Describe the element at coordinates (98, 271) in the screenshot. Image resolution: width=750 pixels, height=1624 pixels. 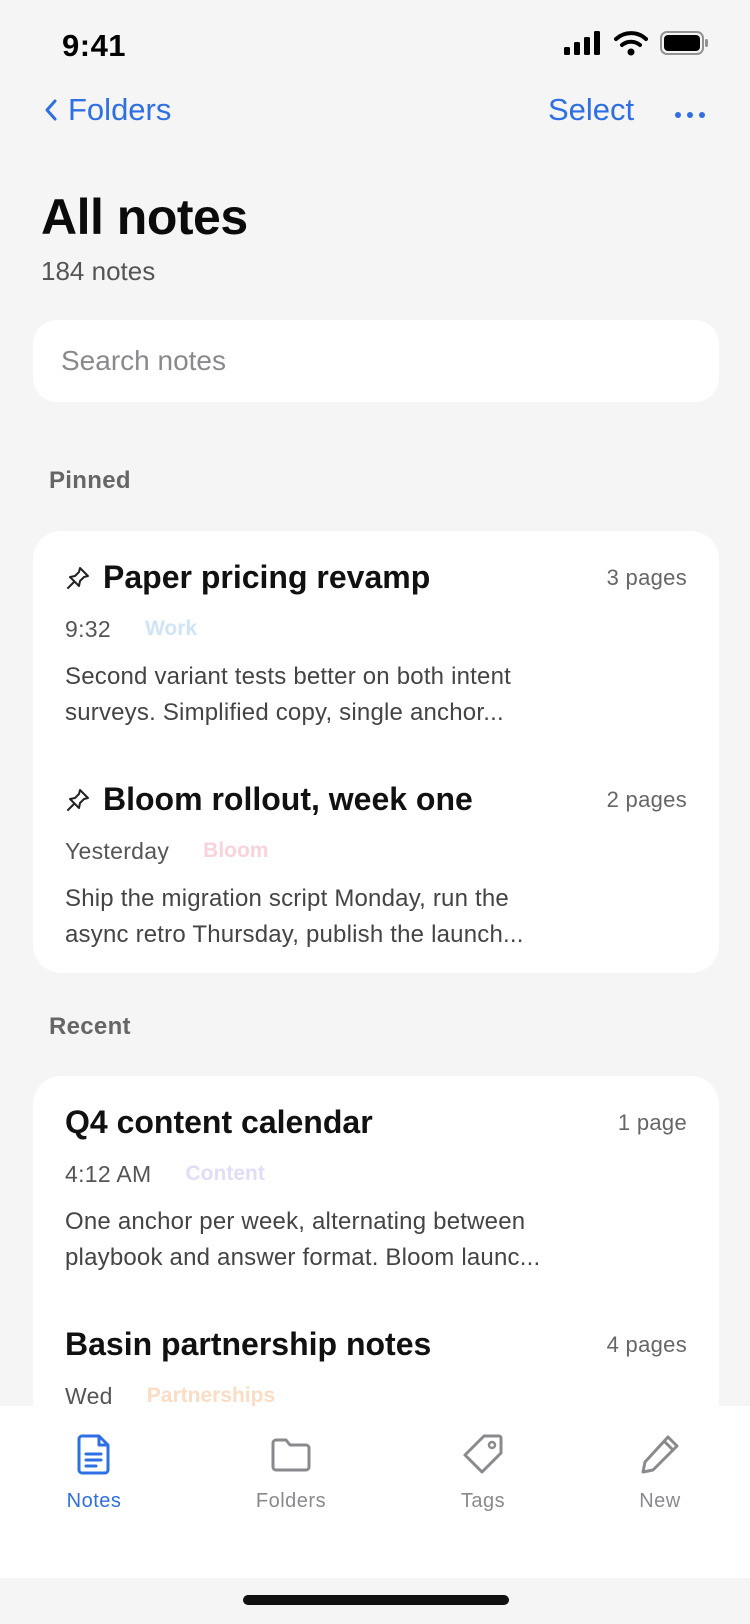
I see `note-count: 184 notes` at that location.